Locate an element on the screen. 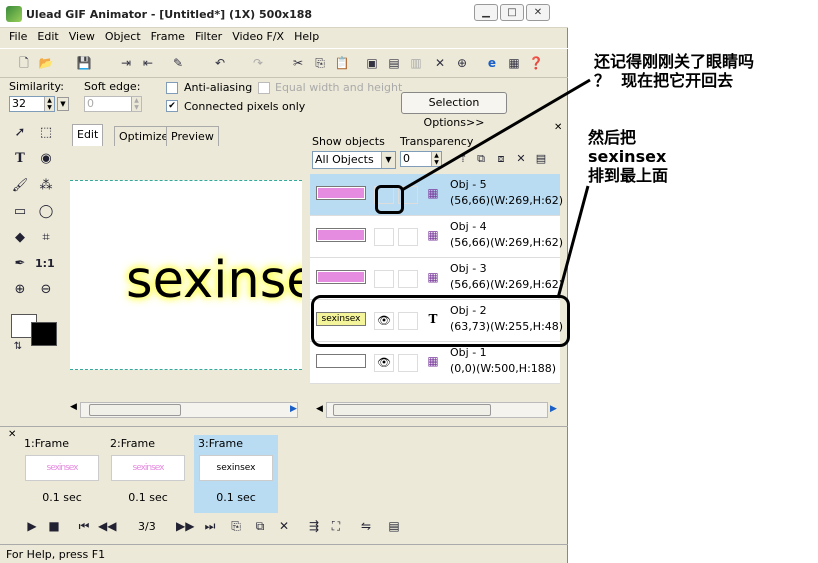  annotation-note-1: 还记得刚刚关了眼睛吗 ？ 现在把它开回去 is located at coordinates (674, 71).